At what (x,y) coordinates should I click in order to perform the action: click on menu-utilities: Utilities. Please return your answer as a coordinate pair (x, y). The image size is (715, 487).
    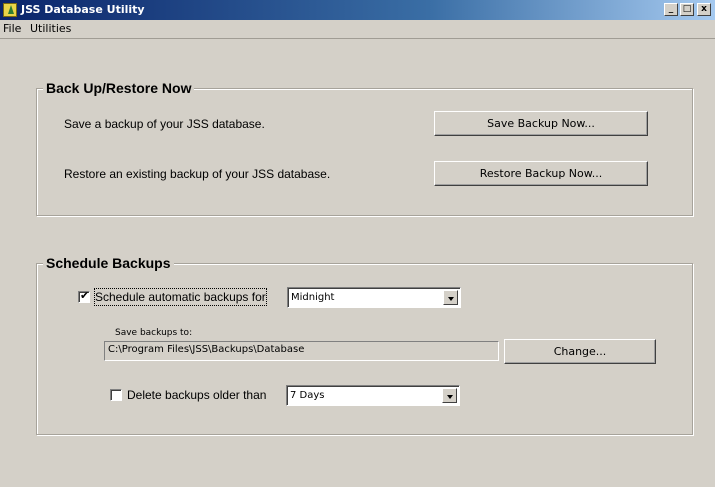
    Looking at the image, I should click on (50, 29).